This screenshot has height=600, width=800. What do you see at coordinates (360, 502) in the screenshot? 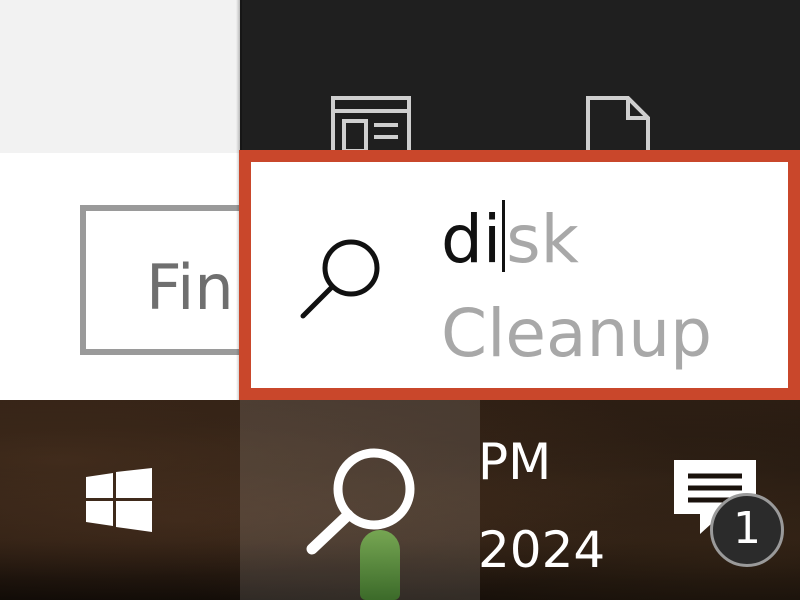
I see `taskbar-search-button` at bounding box center [360, 502].